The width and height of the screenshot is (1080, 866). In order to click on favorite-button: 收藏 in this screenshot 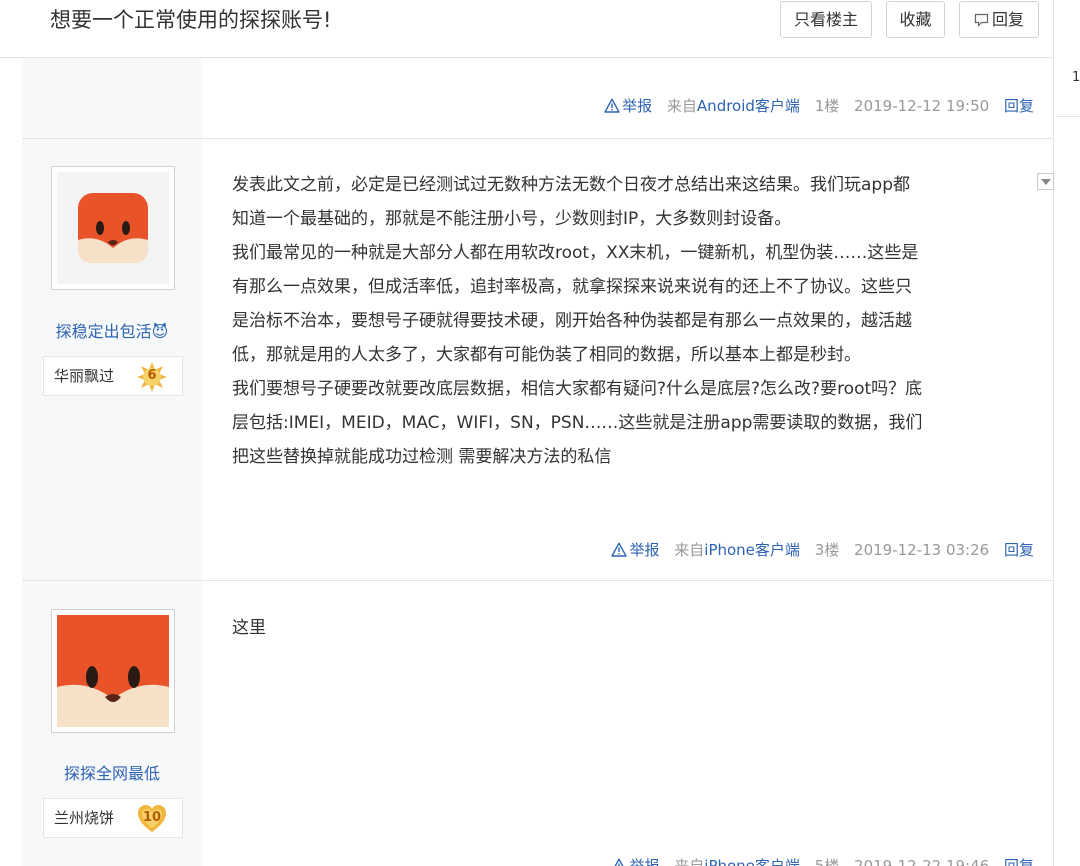, I will do `click(915, 19)`.